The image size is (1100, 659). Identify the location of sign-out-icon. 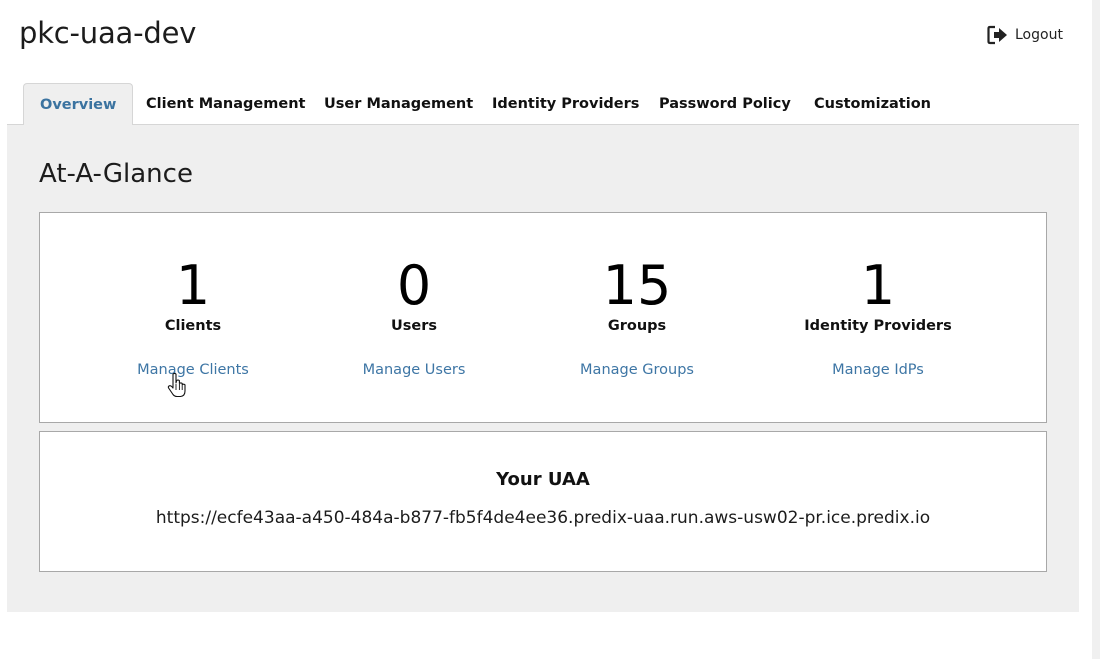
(997, 35).